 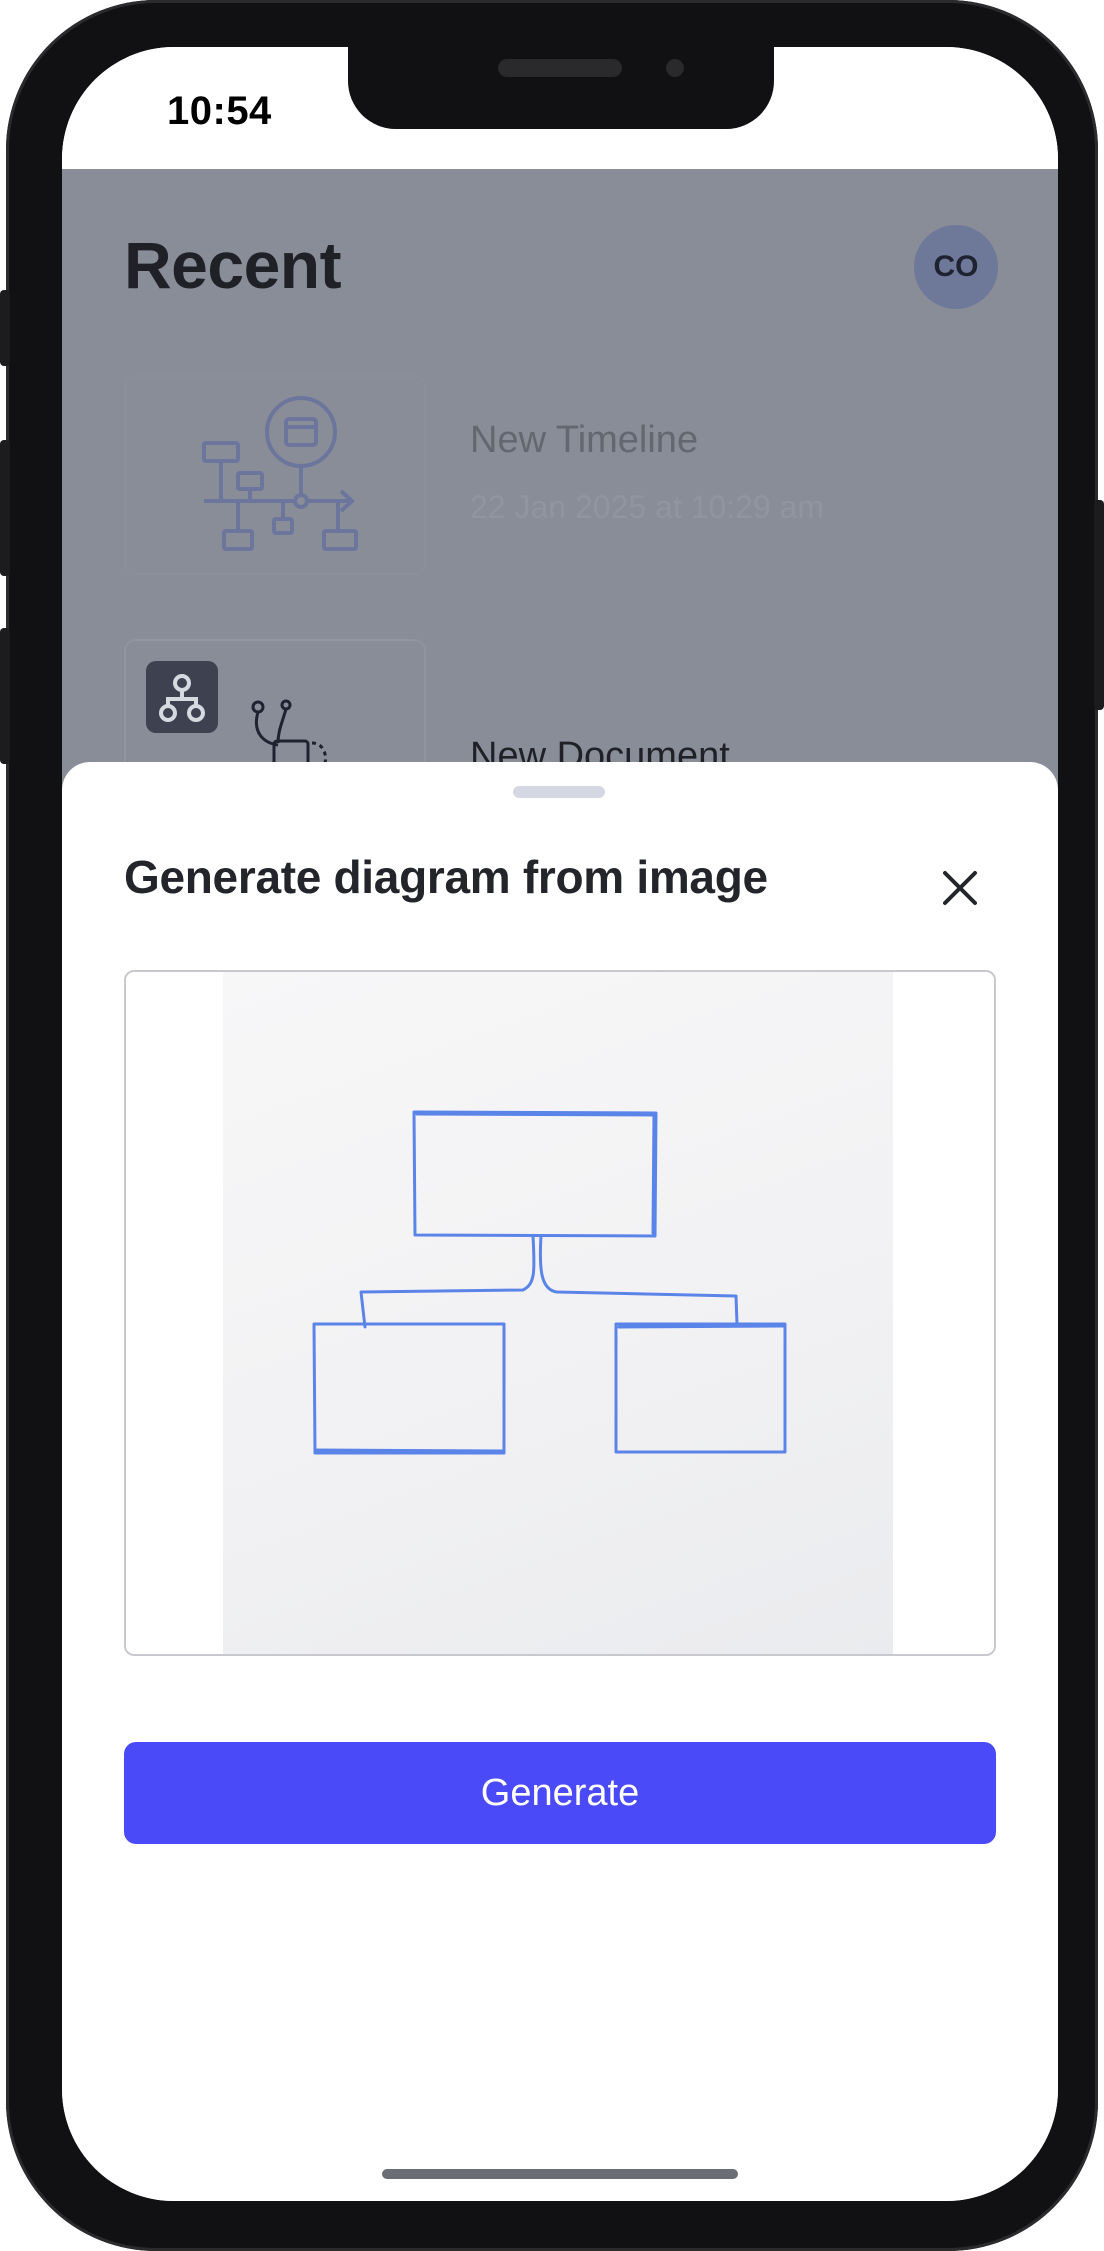 What do you see at coordinates (5, 328) in the screenshot?
I see `mute-switch` at bounding box center [5, 328].